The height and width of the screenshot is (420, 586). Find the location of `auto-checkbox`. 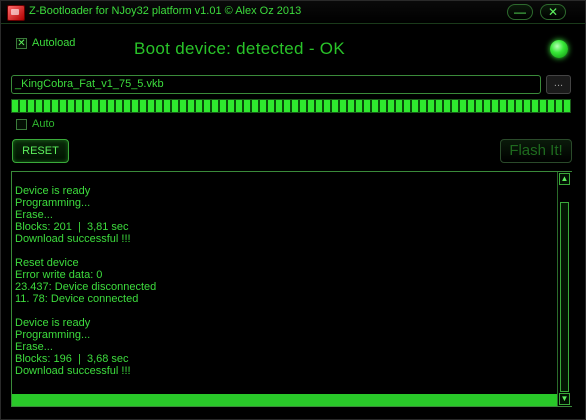

auto-checkbox is located at coordinates (21, 124).